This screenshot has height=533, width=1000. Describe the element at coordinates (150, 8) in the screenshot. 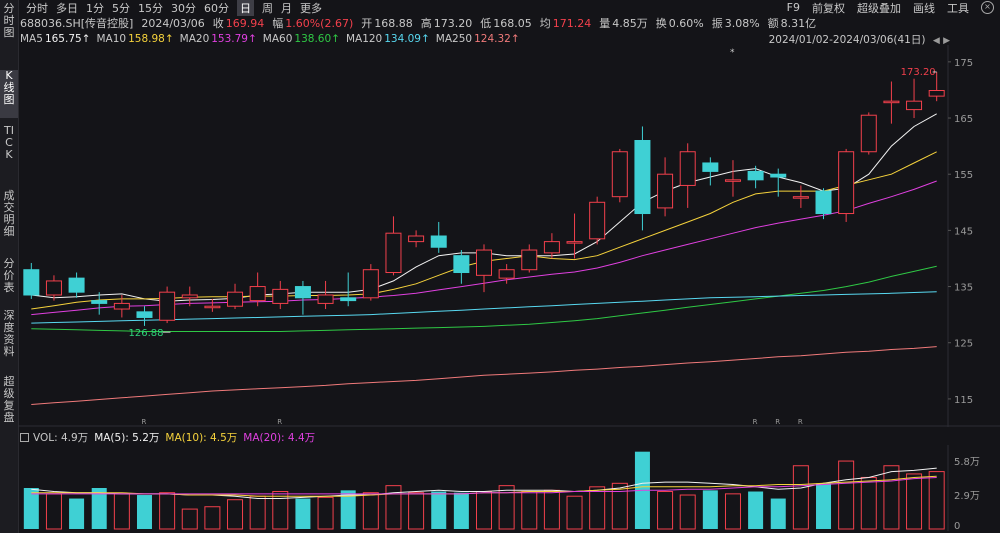

I see `period-tab-4: 15分` at that location.